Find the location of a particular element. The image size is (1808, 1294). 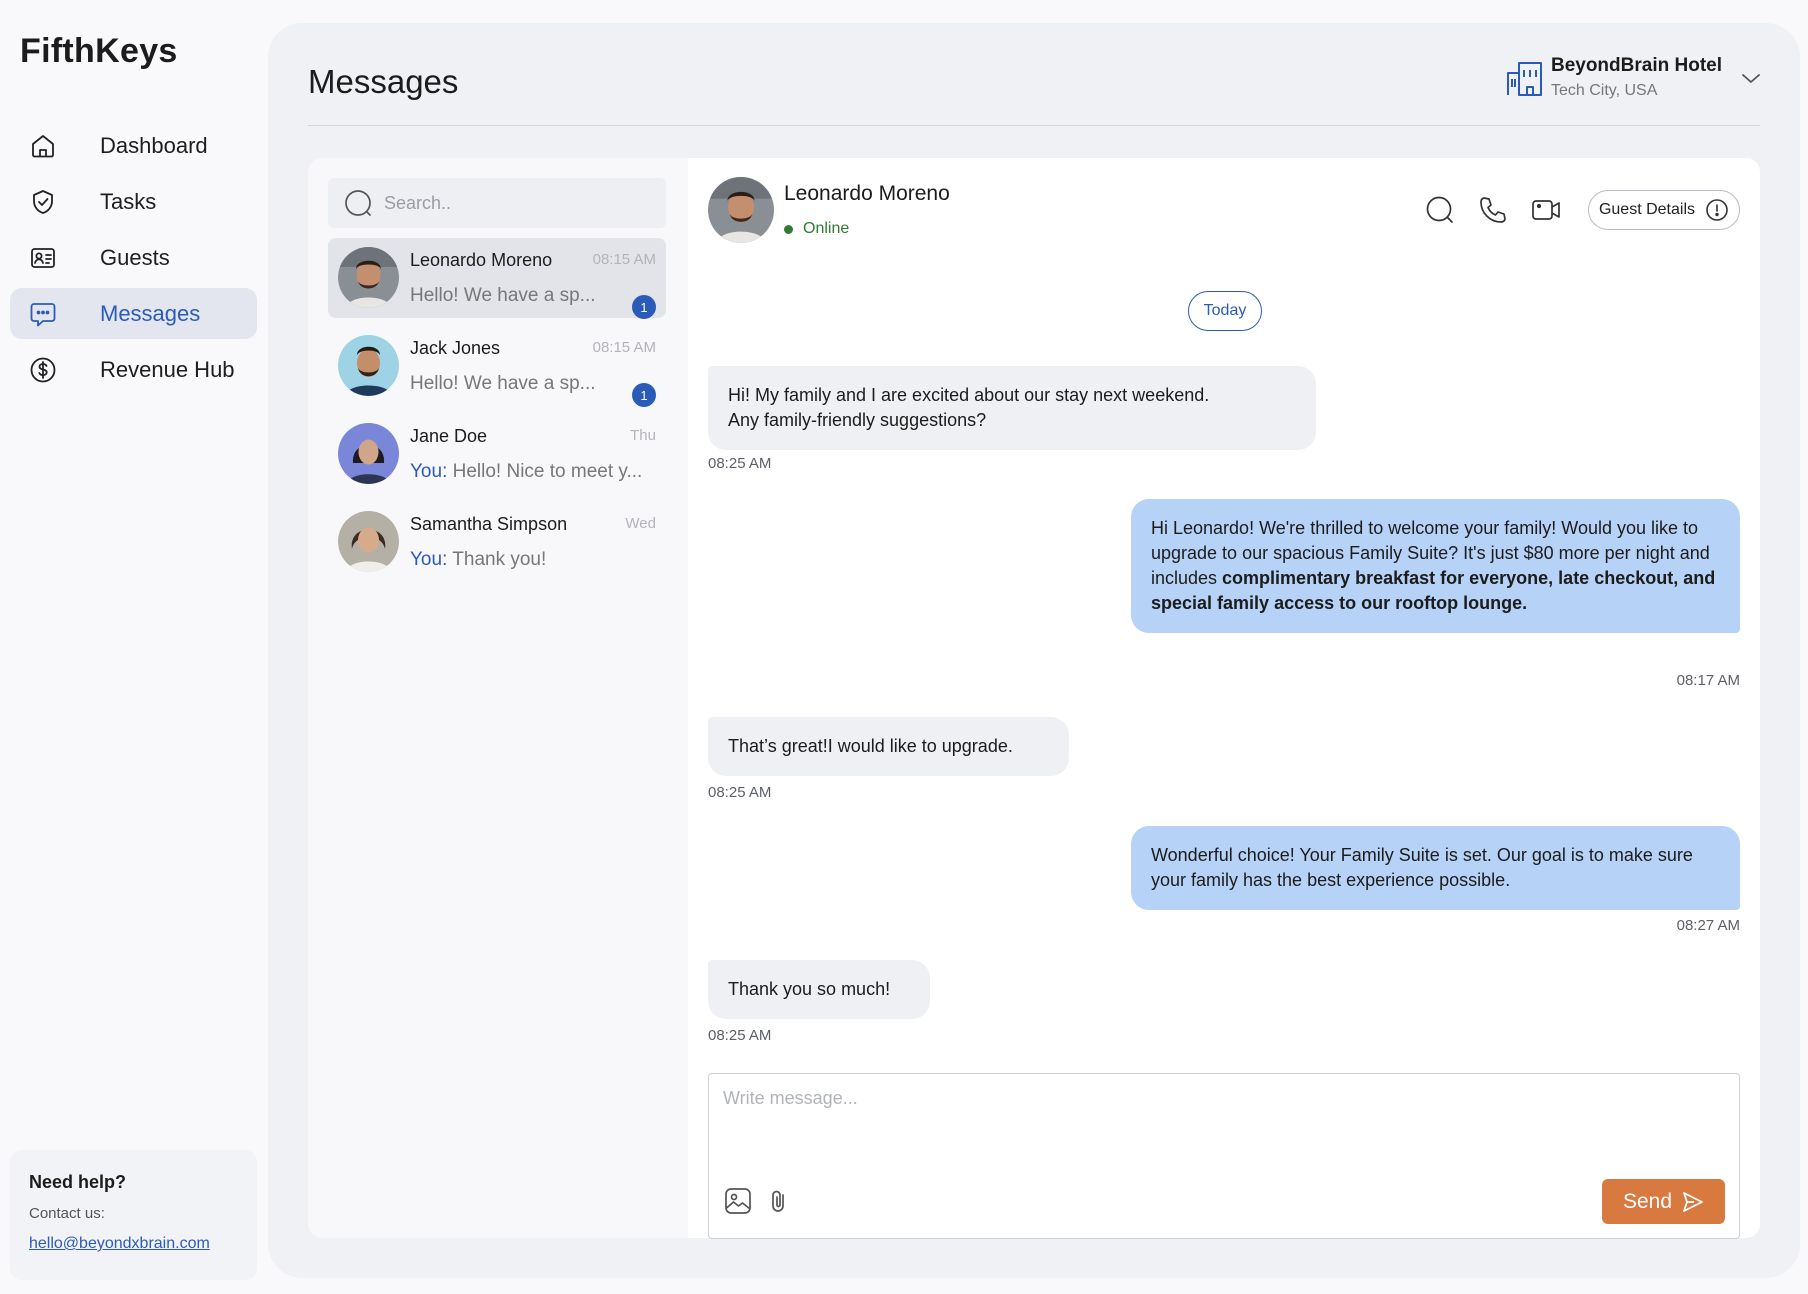

conversation-item: Samantha Simpson Wed You: Thank you! is located at coordinates (497, 542).